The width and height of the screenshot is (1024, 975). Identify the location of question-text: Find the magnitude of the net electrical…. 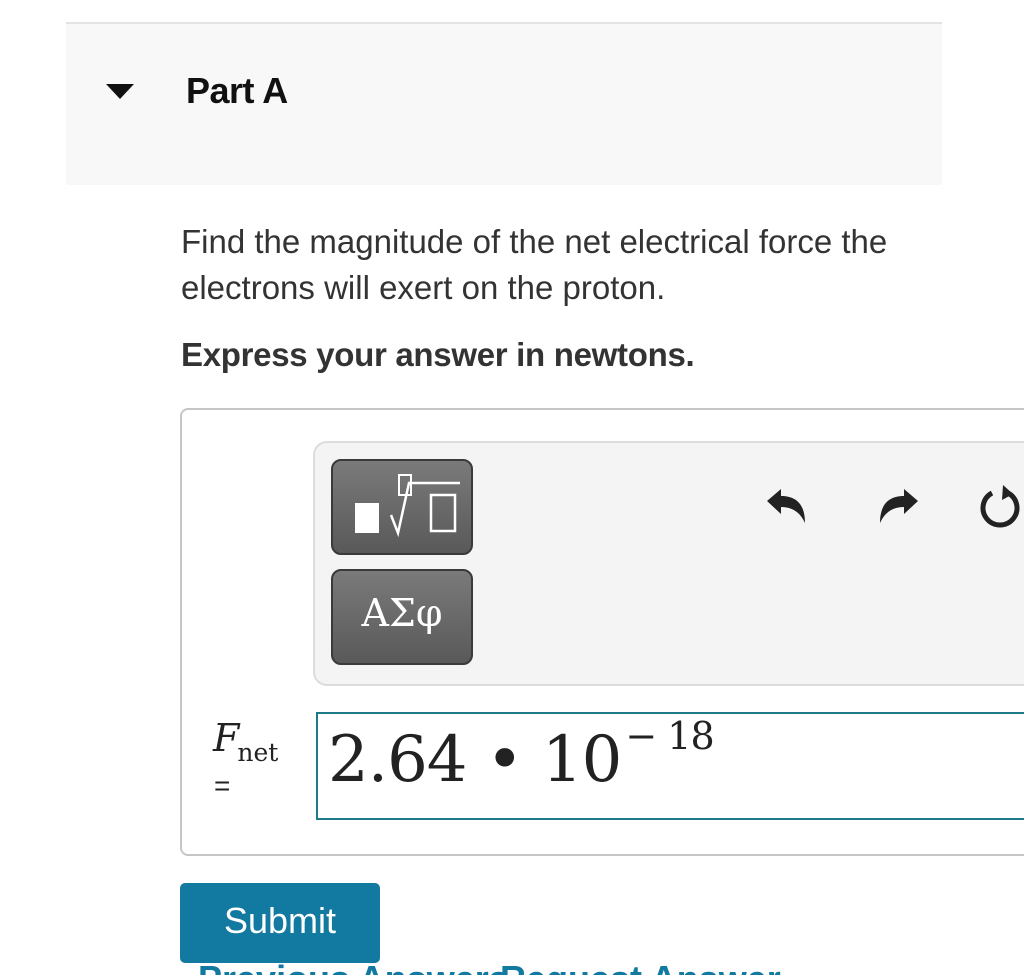
(534, 264).